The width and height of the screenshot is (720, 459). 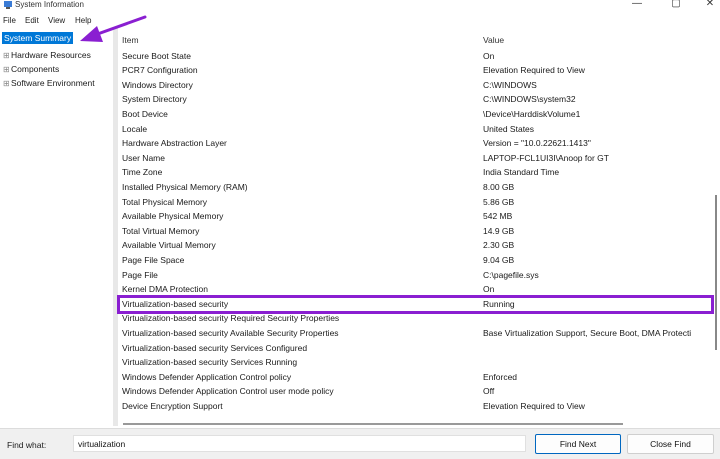 I want to click on table-row: Available Physical Memory 542 MB, so click(x=415, y=216).